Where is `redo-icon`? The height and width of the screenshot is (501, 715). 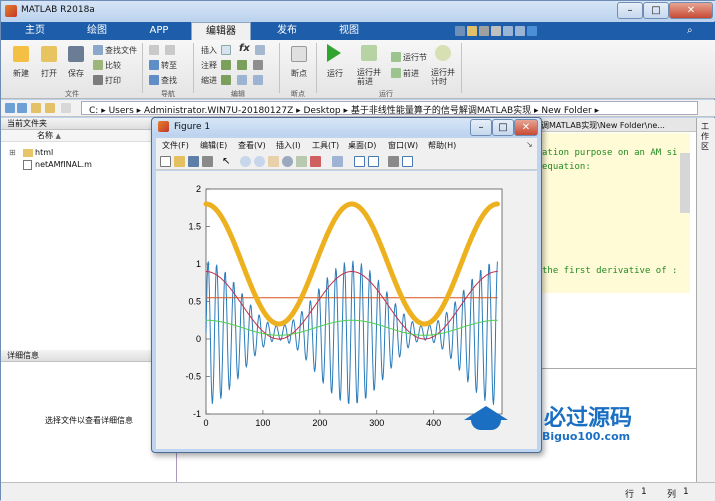 redo-icon is located at coordinates (520, 31).